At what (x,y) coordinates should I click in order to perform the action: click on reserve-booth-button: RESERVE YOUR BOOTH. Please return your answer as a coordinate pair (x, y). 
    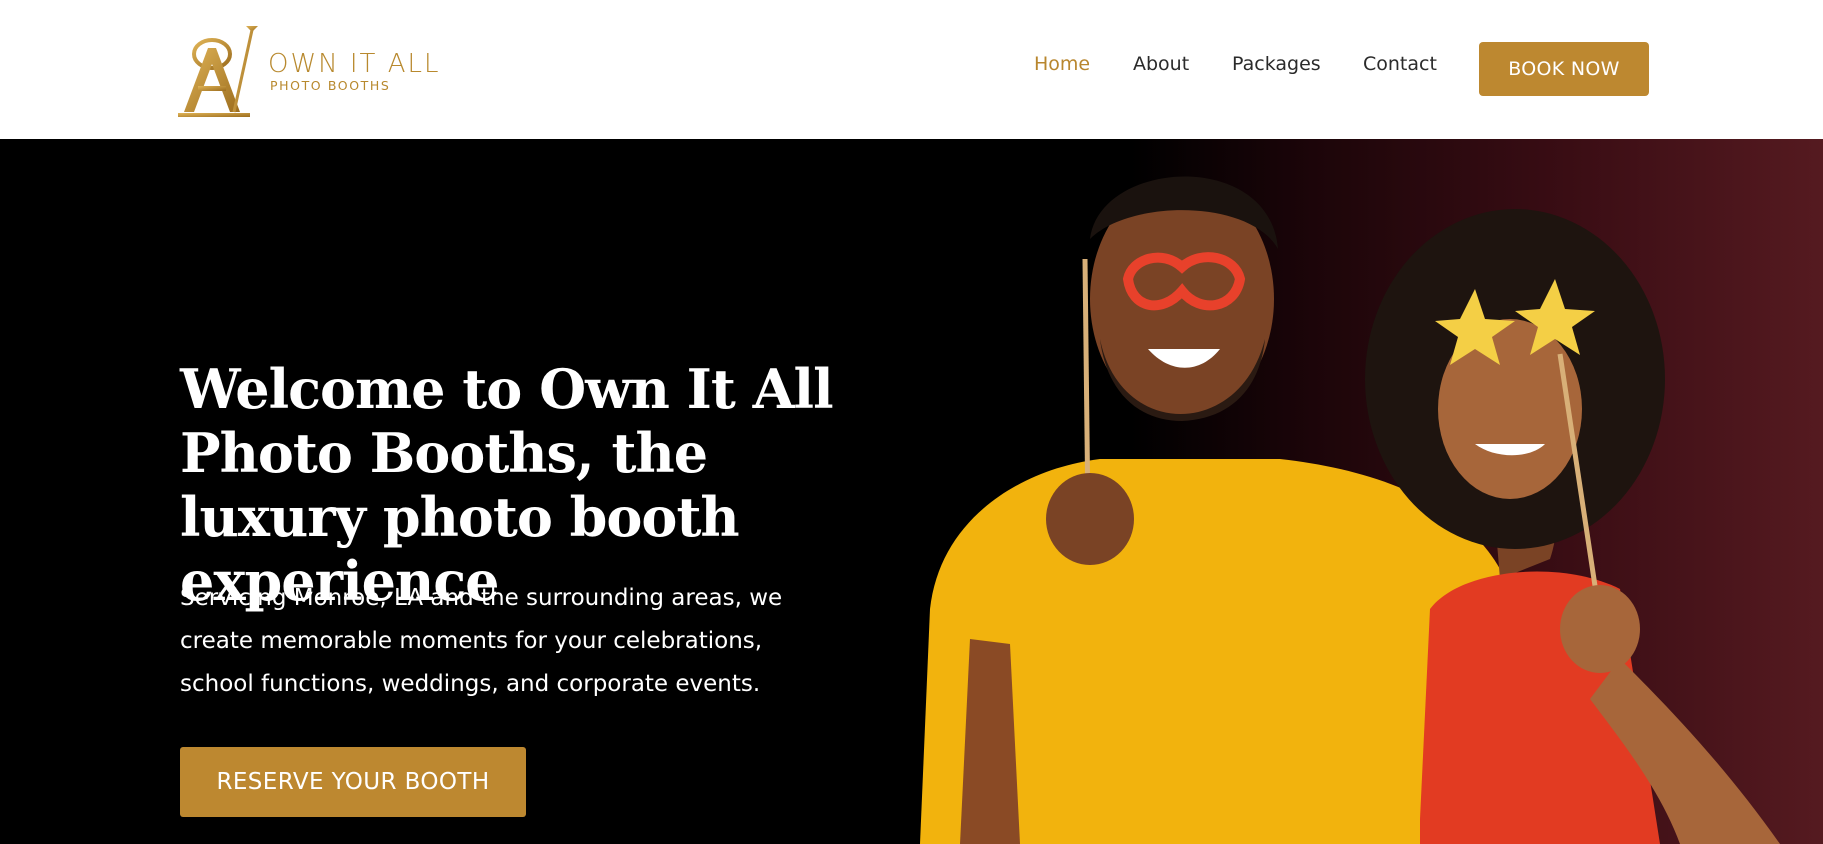
    Looking at the image, I should click on (353, 782).